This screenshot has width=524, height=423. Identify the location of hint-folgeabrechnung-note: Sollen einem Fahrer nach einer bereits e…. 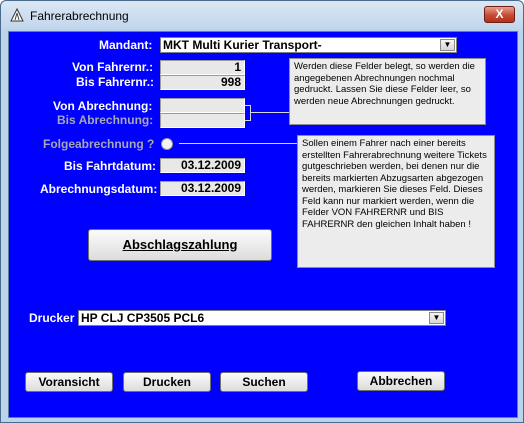
(396, 201).